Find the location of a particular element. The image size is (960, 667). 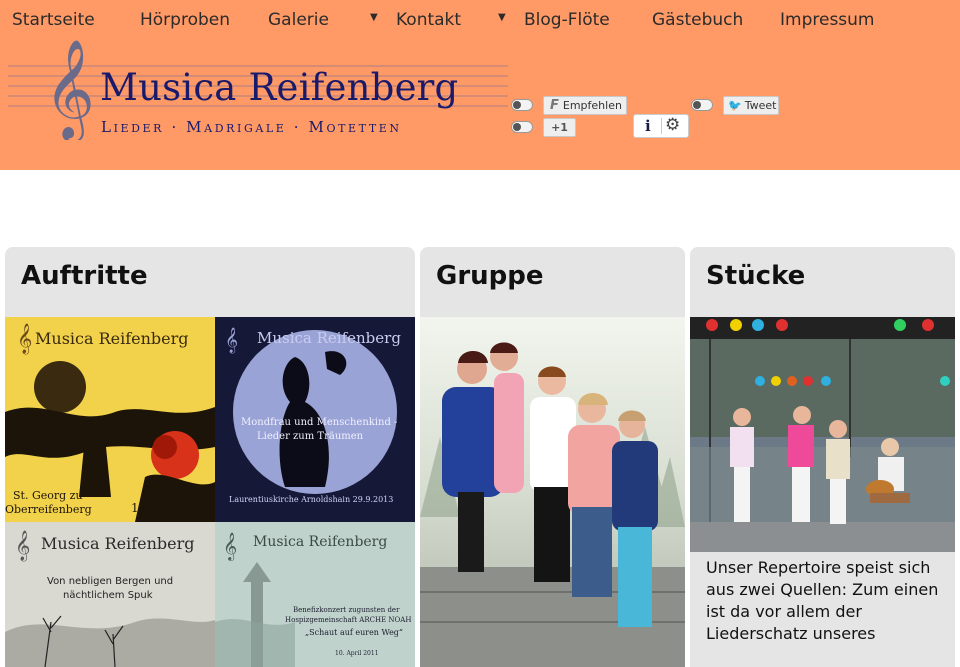

nav-item-impressum: Impressum is located at coordinates (827, 20).